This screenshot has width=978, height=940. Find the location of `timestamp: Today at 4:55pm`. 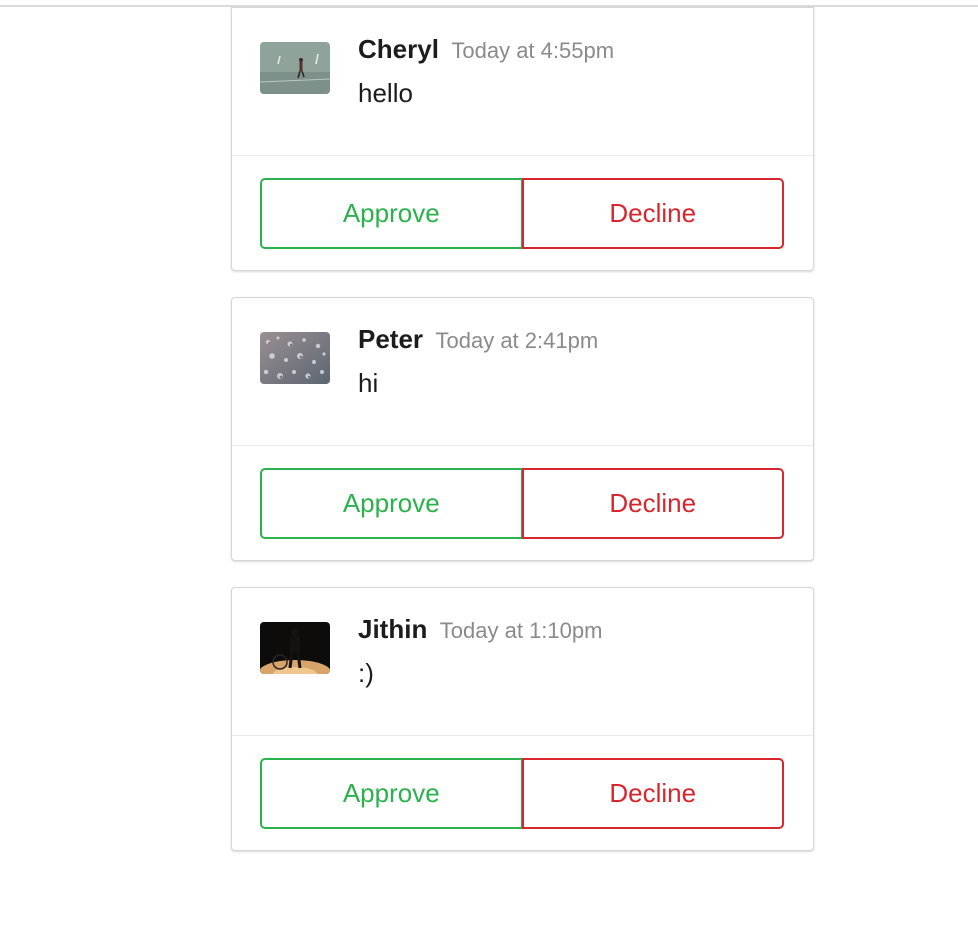

timestamp: Today at 4:55pm is located at coordinates (532, 50).